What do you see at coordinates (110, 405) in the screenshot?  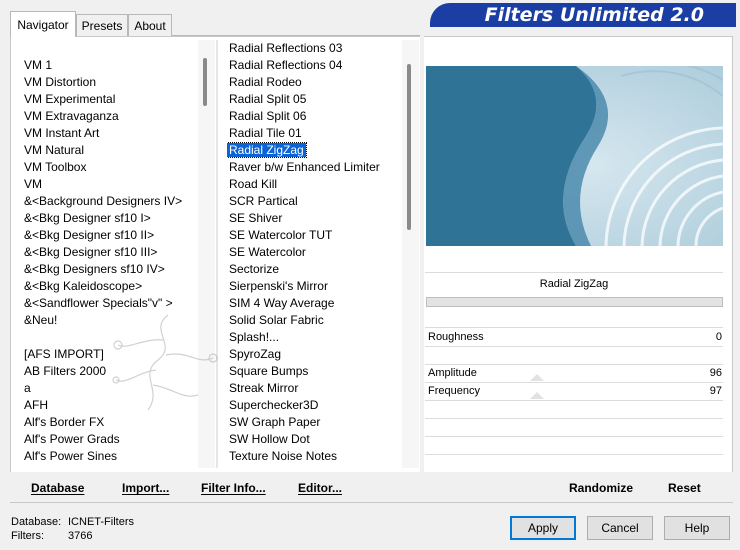 I see `category-item: AFH` at bounding box center [110, 405].